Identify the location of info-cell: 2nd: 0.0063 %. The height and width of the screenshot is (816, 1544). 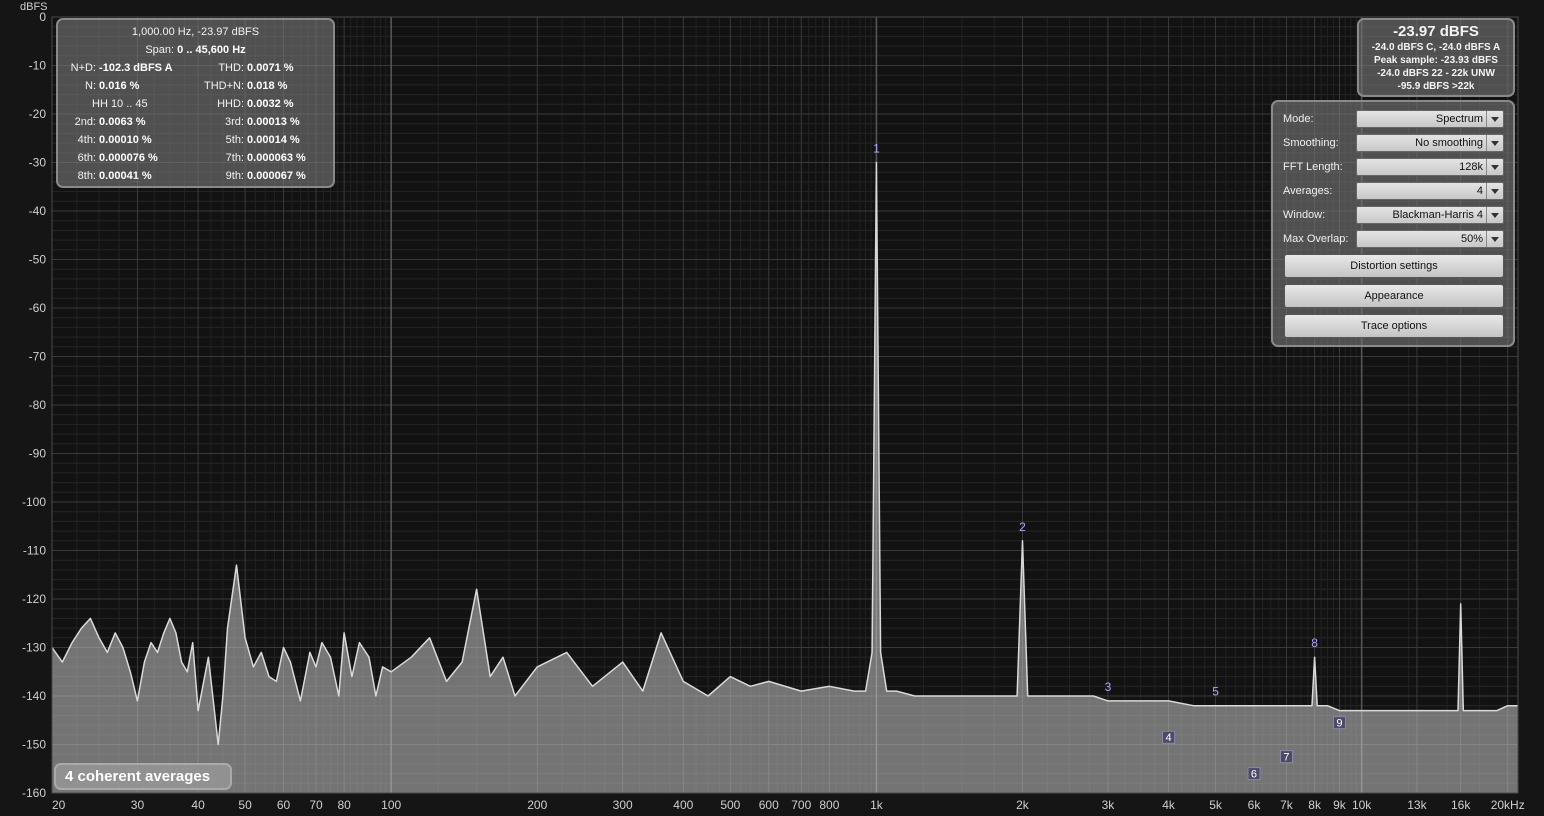
(106, 122).